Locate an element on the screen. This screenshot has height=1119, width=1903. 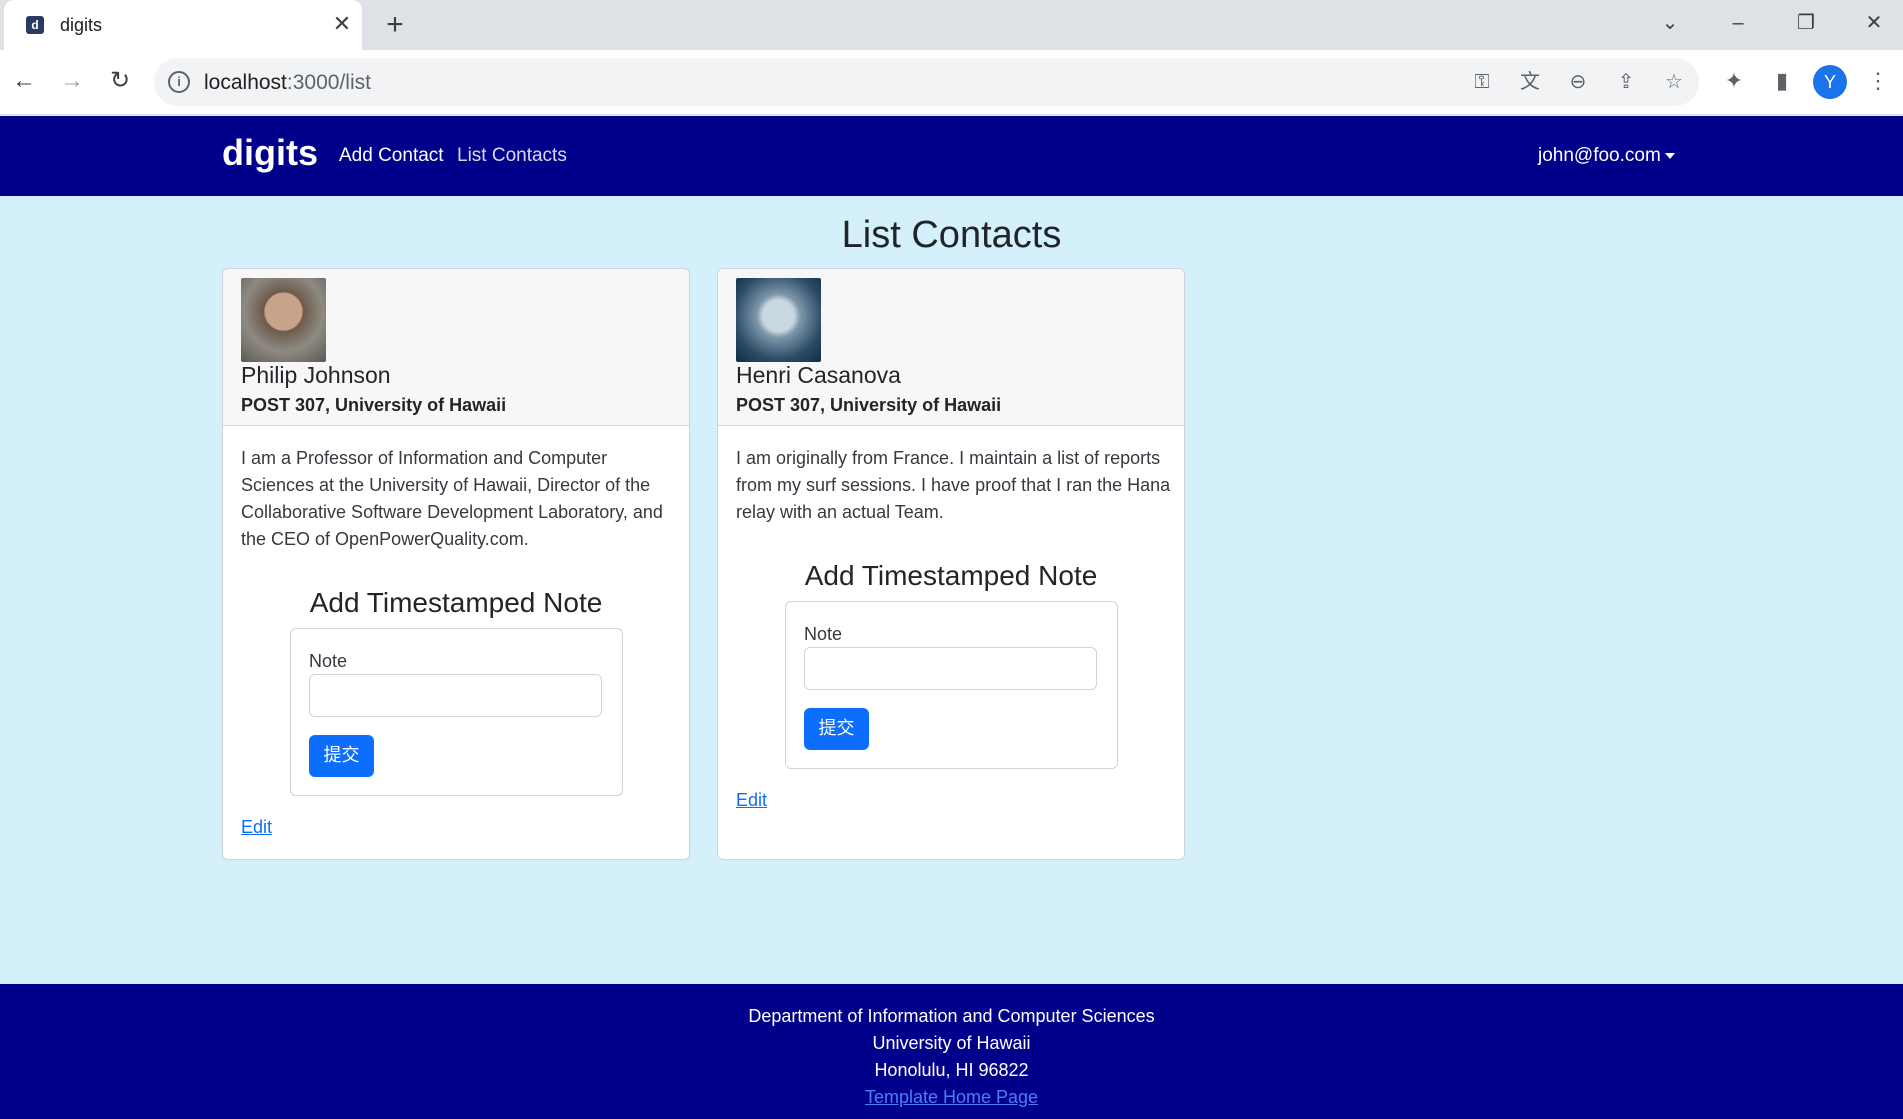
key-icon: ⚿ is located at coordinates (1482, 82).